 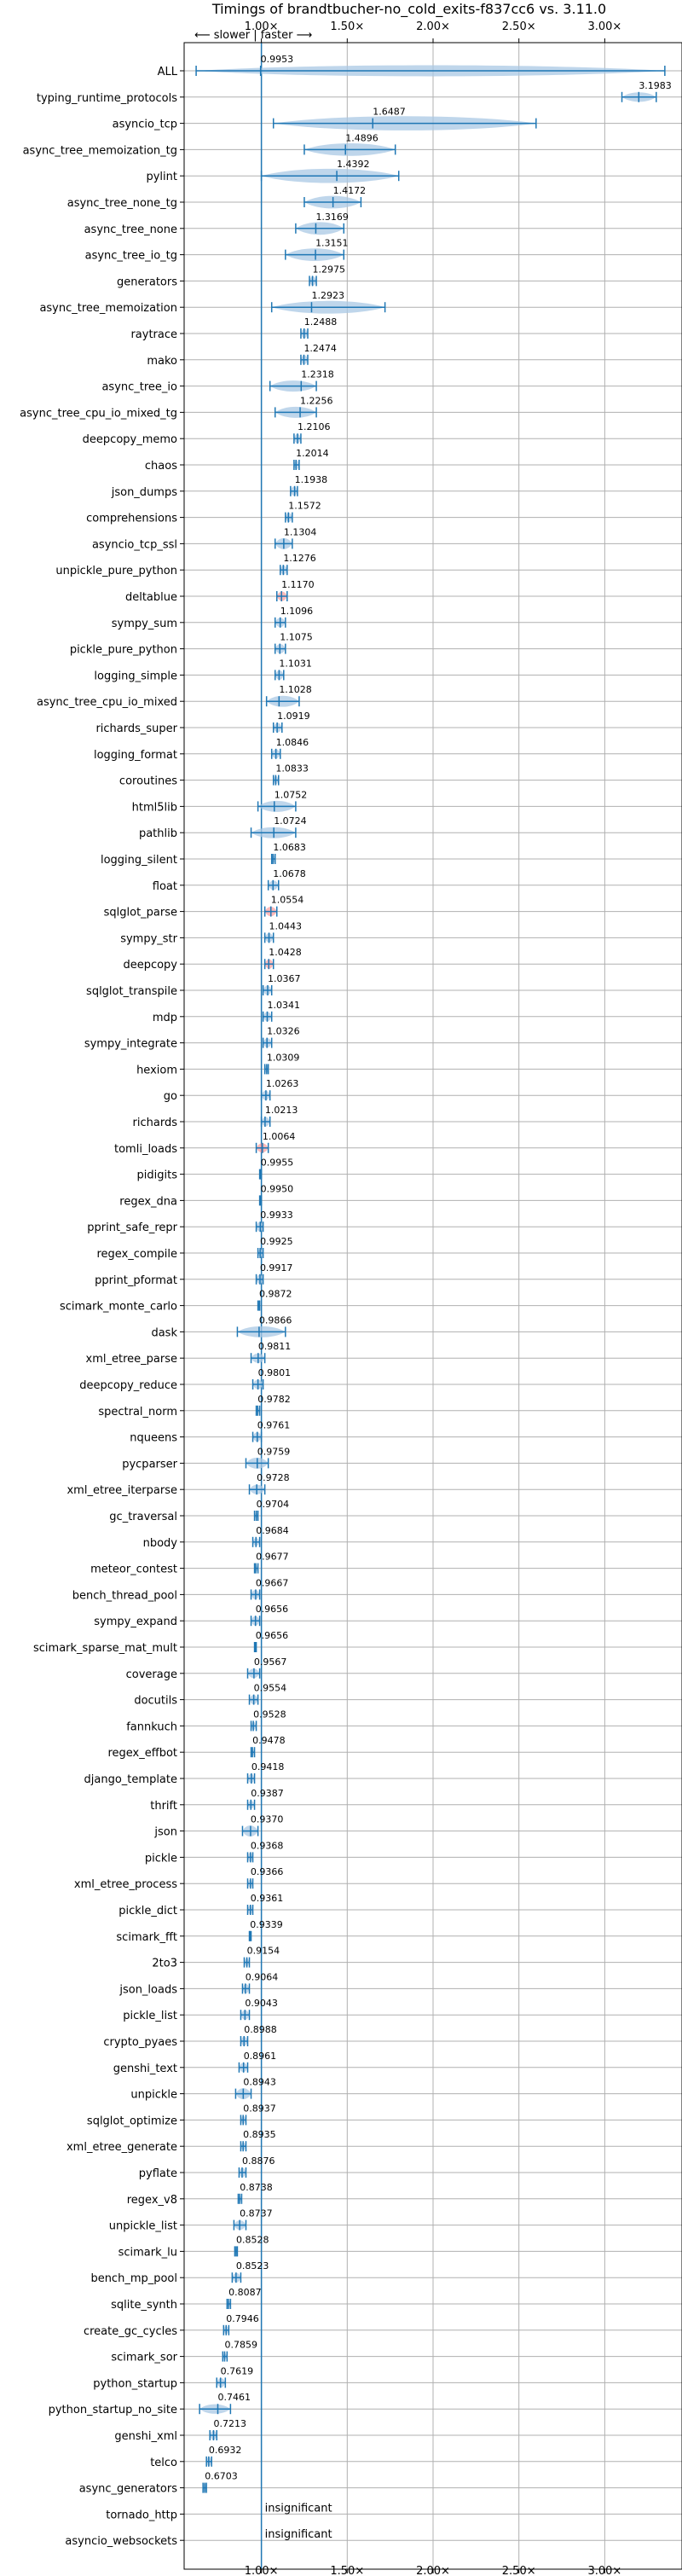 I want to click on y-tick-label: regex_effbot, so click(x=142, y=1753).